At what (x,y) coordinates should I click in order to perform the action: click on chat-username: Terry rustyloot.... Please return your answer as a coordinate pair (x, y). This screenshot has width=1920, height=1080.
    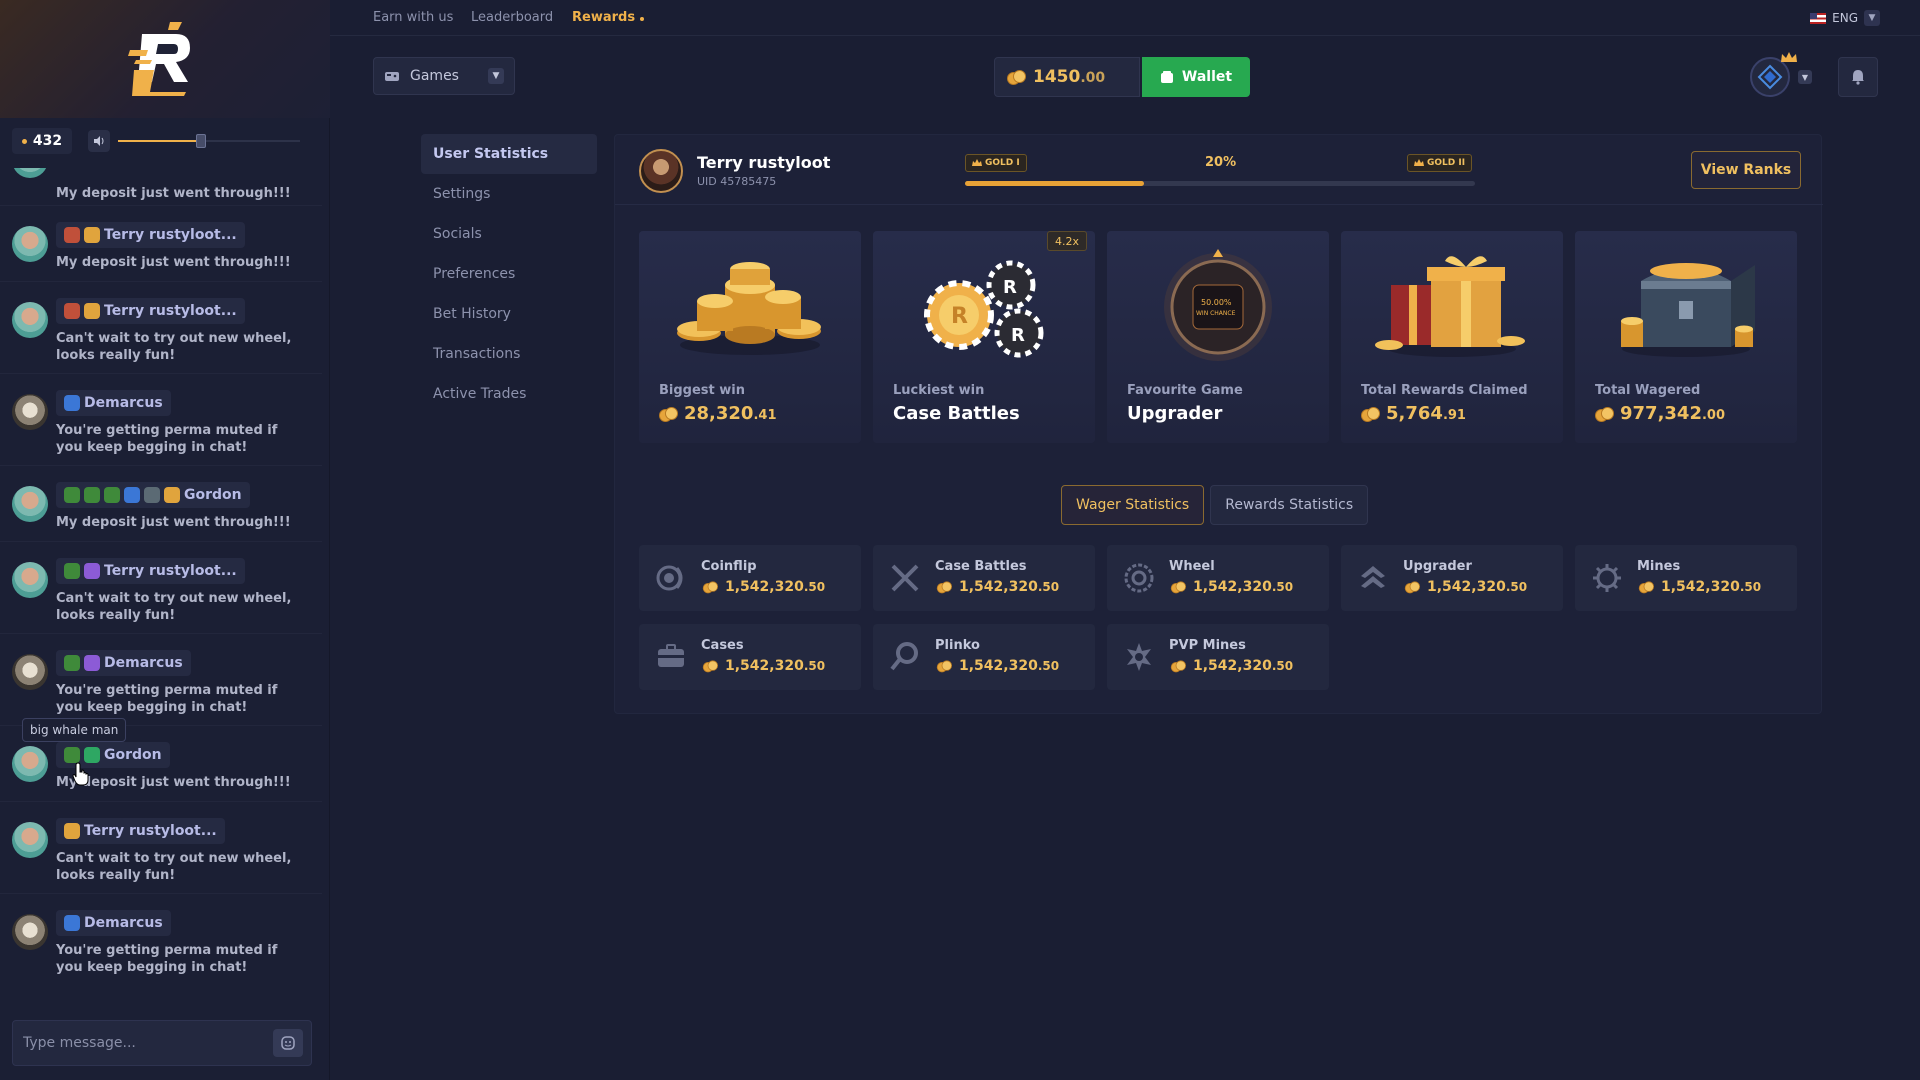
    Looking at the image, I should click on (170, 571).